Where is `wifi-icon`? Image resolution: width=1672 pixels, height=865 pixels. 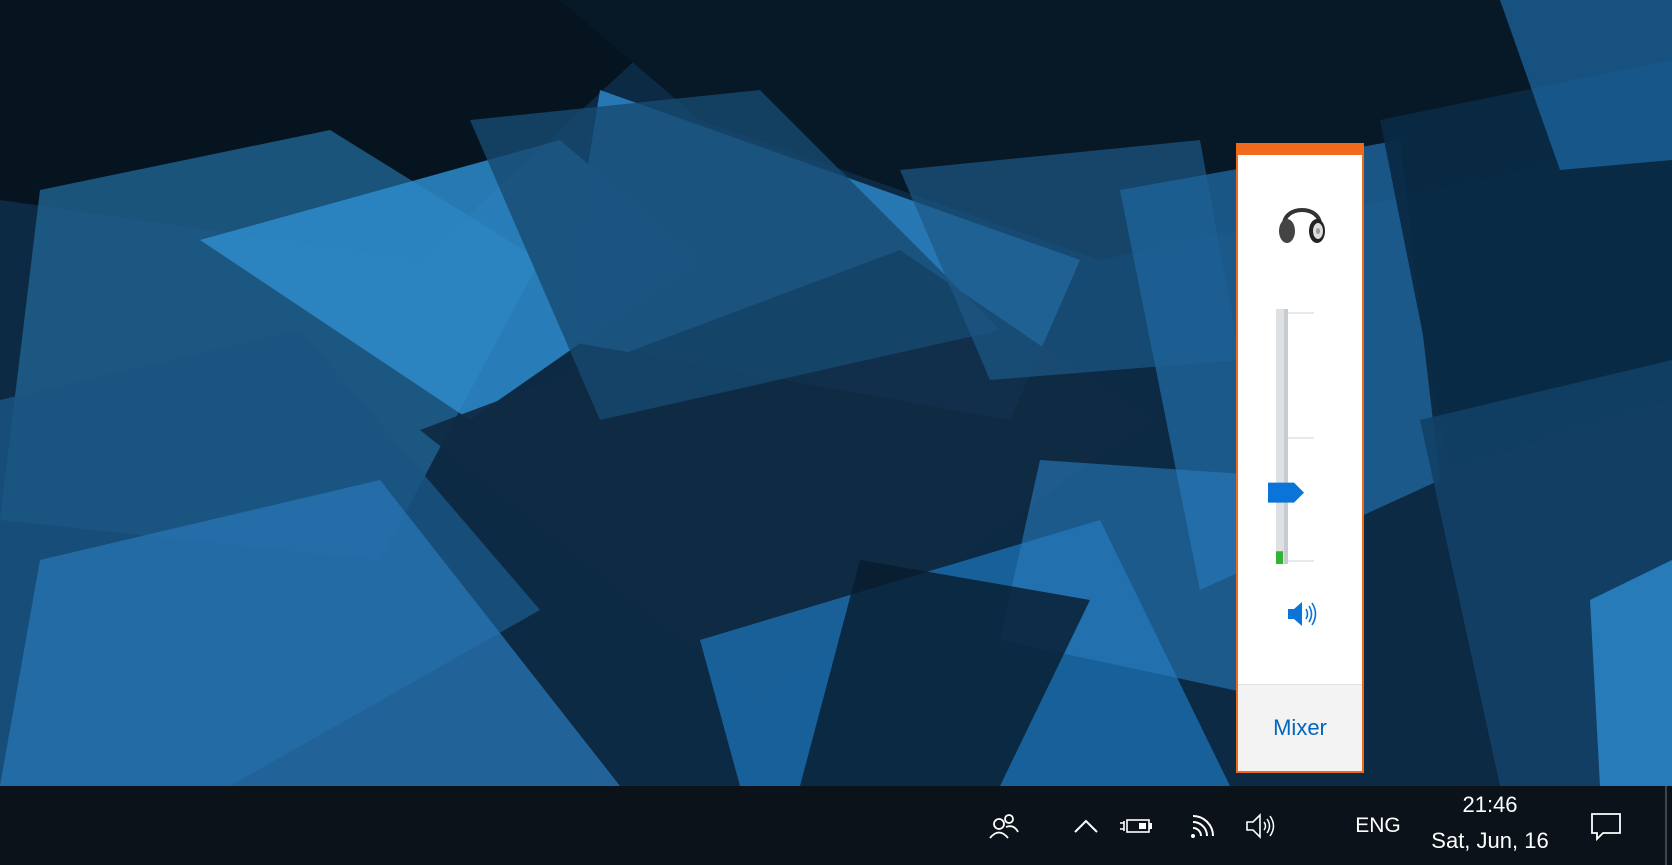
wifi-icon is located at coordinates (1203, 825).